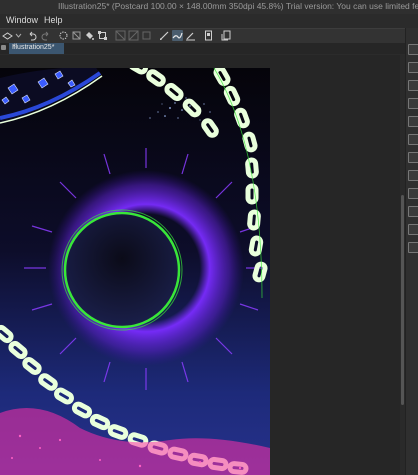 The width and height of the screenshot is (418, 475). What do you see at coordinates (120, 35) in the screenshot?
I see `grid-icon` at bounding box center [120, 35].